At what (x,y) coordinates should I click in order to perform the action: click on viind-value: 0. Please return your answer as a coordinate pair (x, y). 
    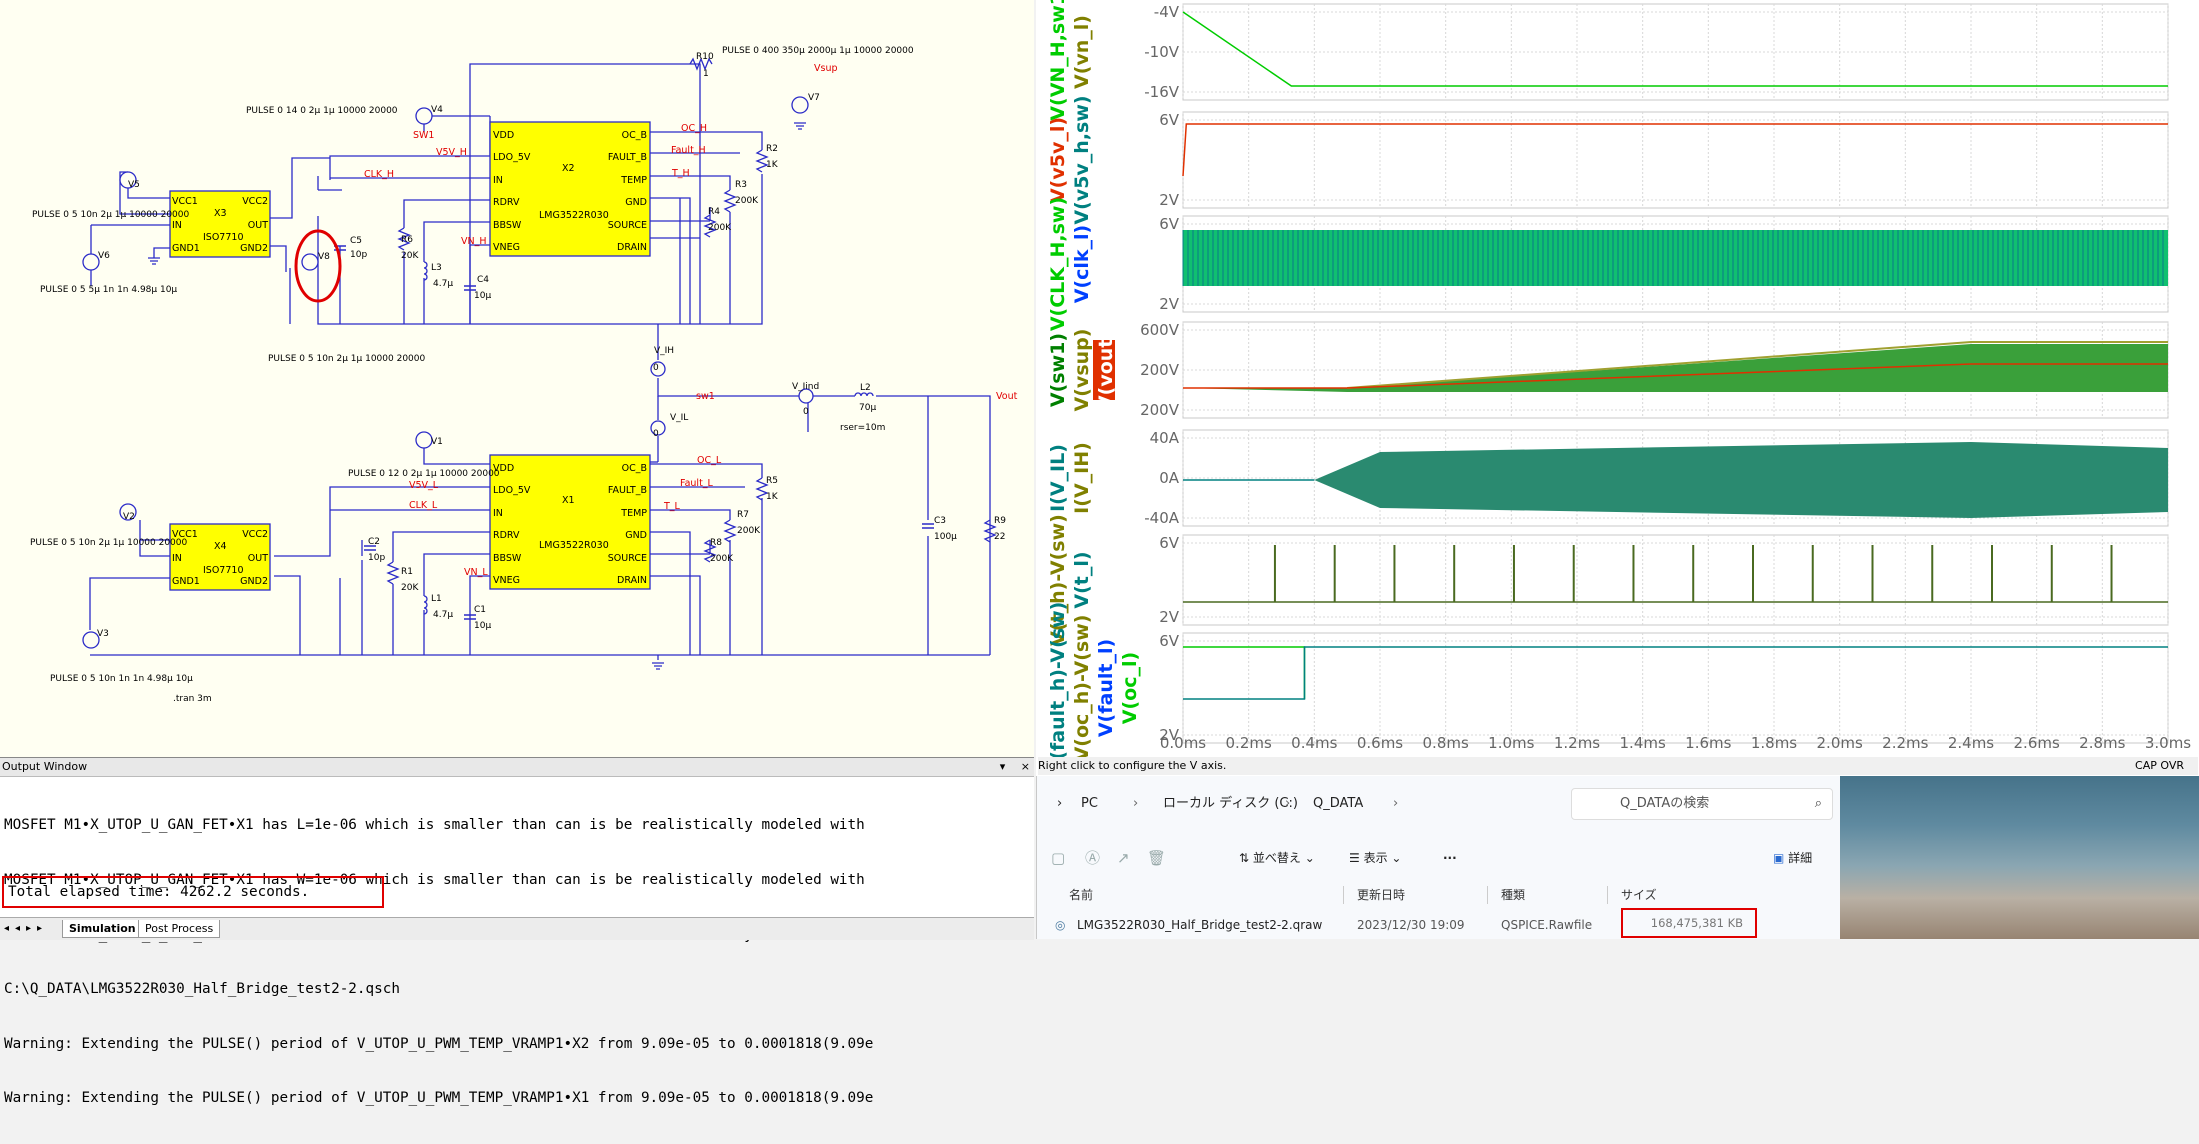
    Looking at the image, I should click on (806, 412).